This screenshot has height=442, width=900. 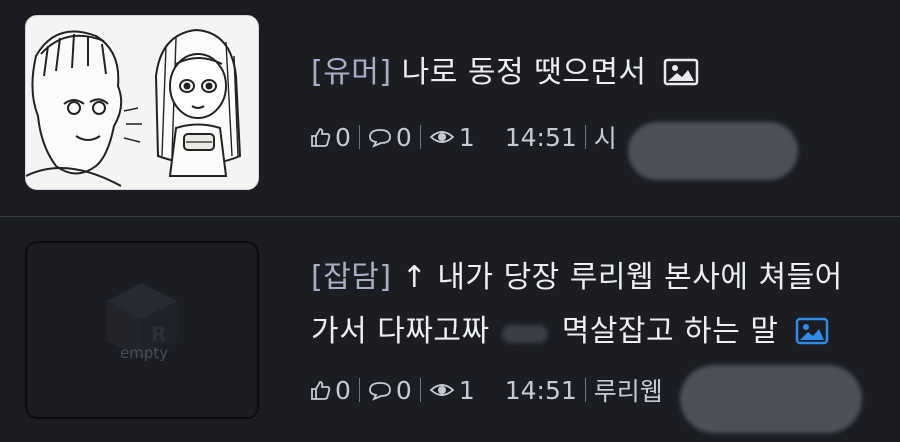 I want to click on post-meta: 0 0 1 14:51 시, so click(x=463, y=137).